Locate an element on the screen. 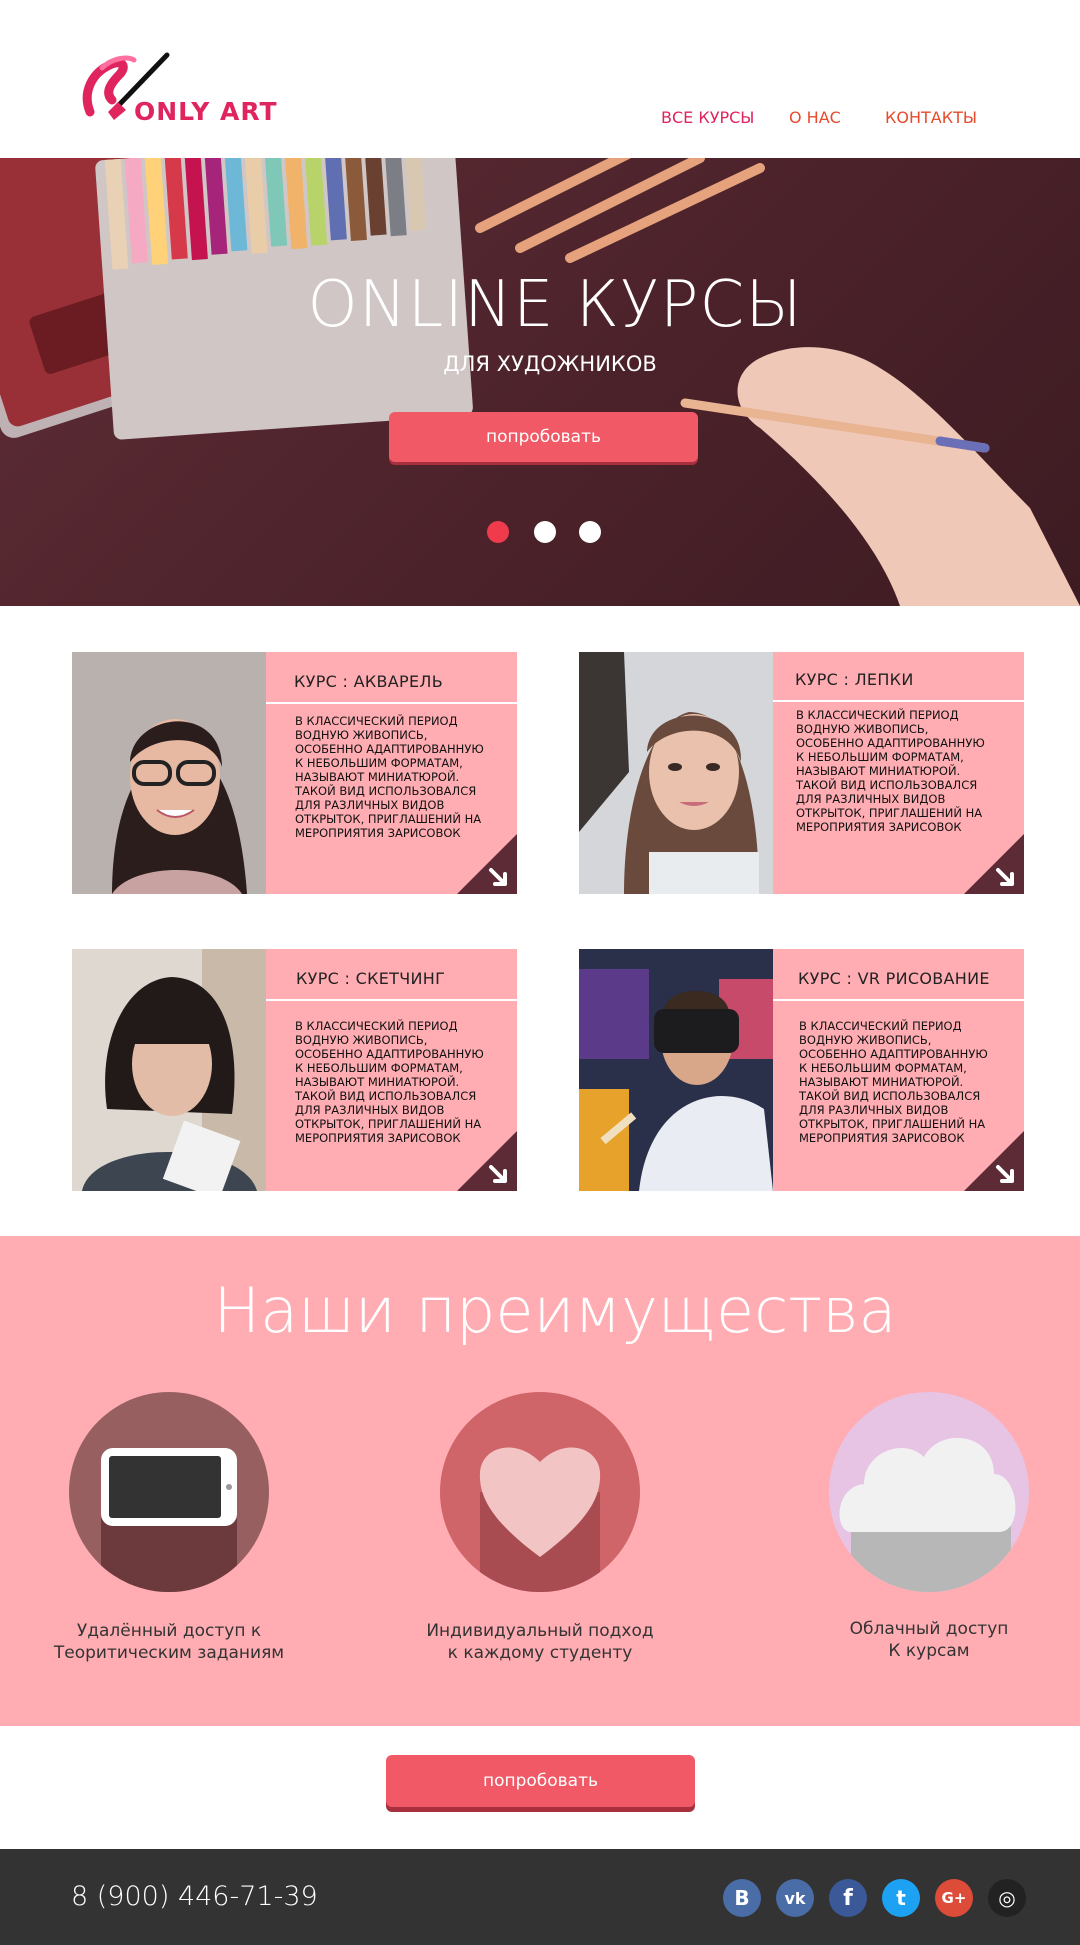 Image resolution: width=1080 pixels, height=1945 pixels. tablet-icon is located at coordinates (169, 1492).